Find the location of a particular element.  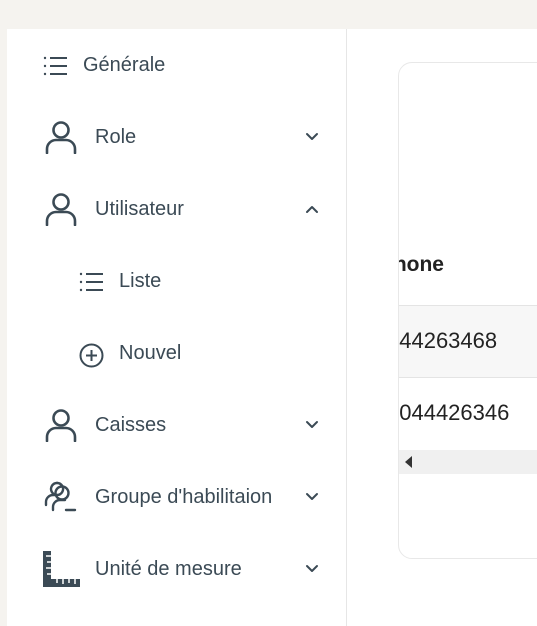

sidebar-item-utilisateur: Utilisateur is located at coordinates (176, 209).